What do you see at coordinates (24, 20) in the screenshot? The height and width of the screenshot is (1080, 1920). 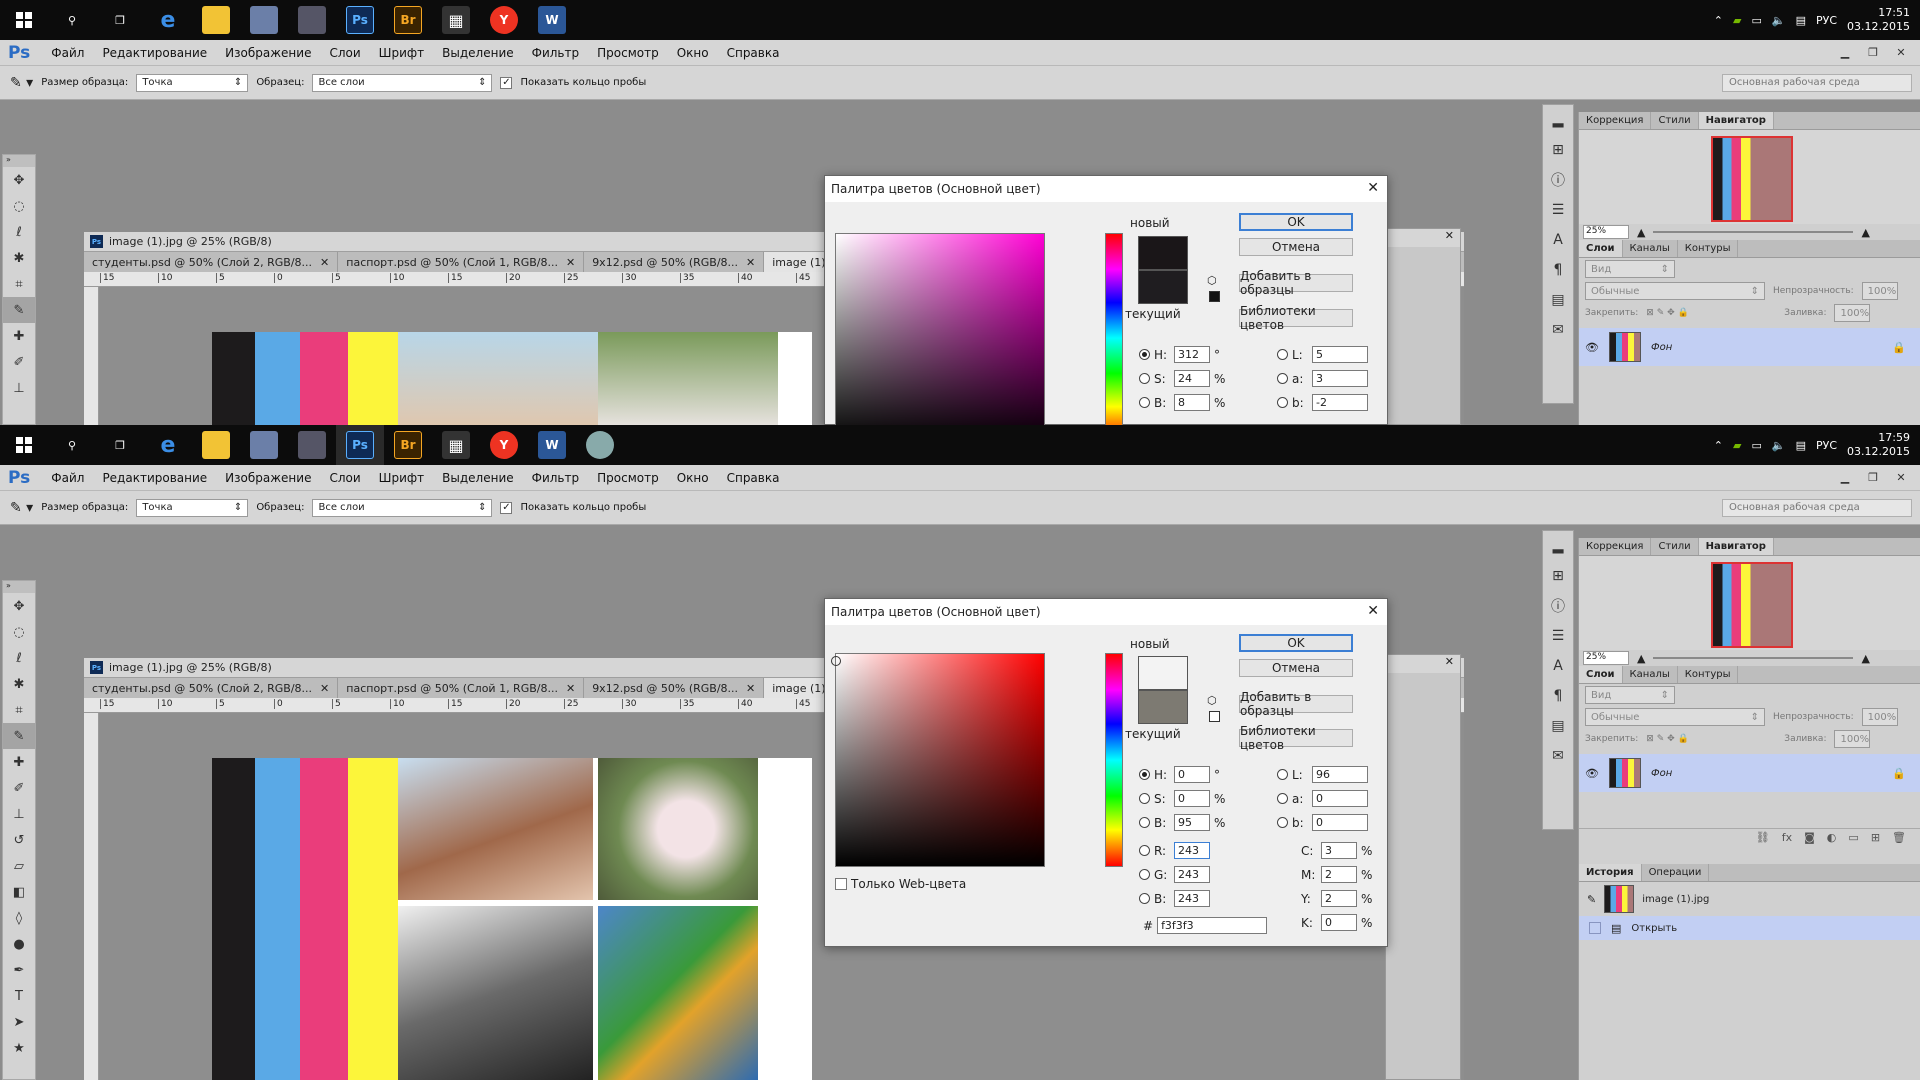 I see `start-button` at bounding box center [24, 20].